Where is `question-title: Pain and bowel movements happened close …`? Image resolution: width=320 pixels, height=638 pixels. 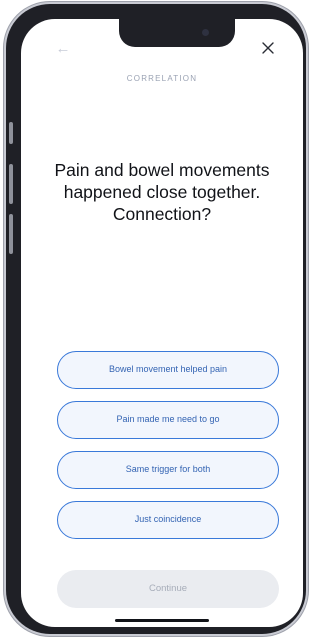
question-title: Pain and bowel movements happened close … is located at coordinates (162, 192).